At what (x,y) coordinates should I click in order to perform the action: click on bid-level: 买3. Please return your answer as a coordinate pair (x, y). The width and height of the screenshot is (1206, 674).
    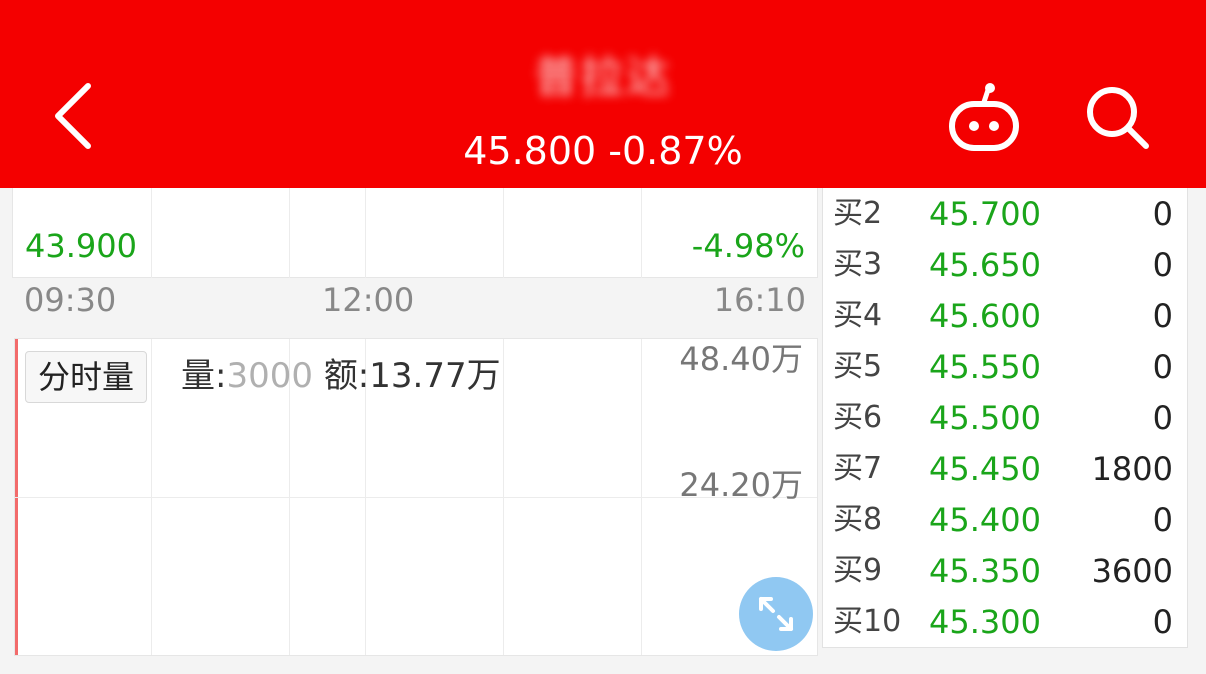
    Looking at the image, I should click on (858, 264).